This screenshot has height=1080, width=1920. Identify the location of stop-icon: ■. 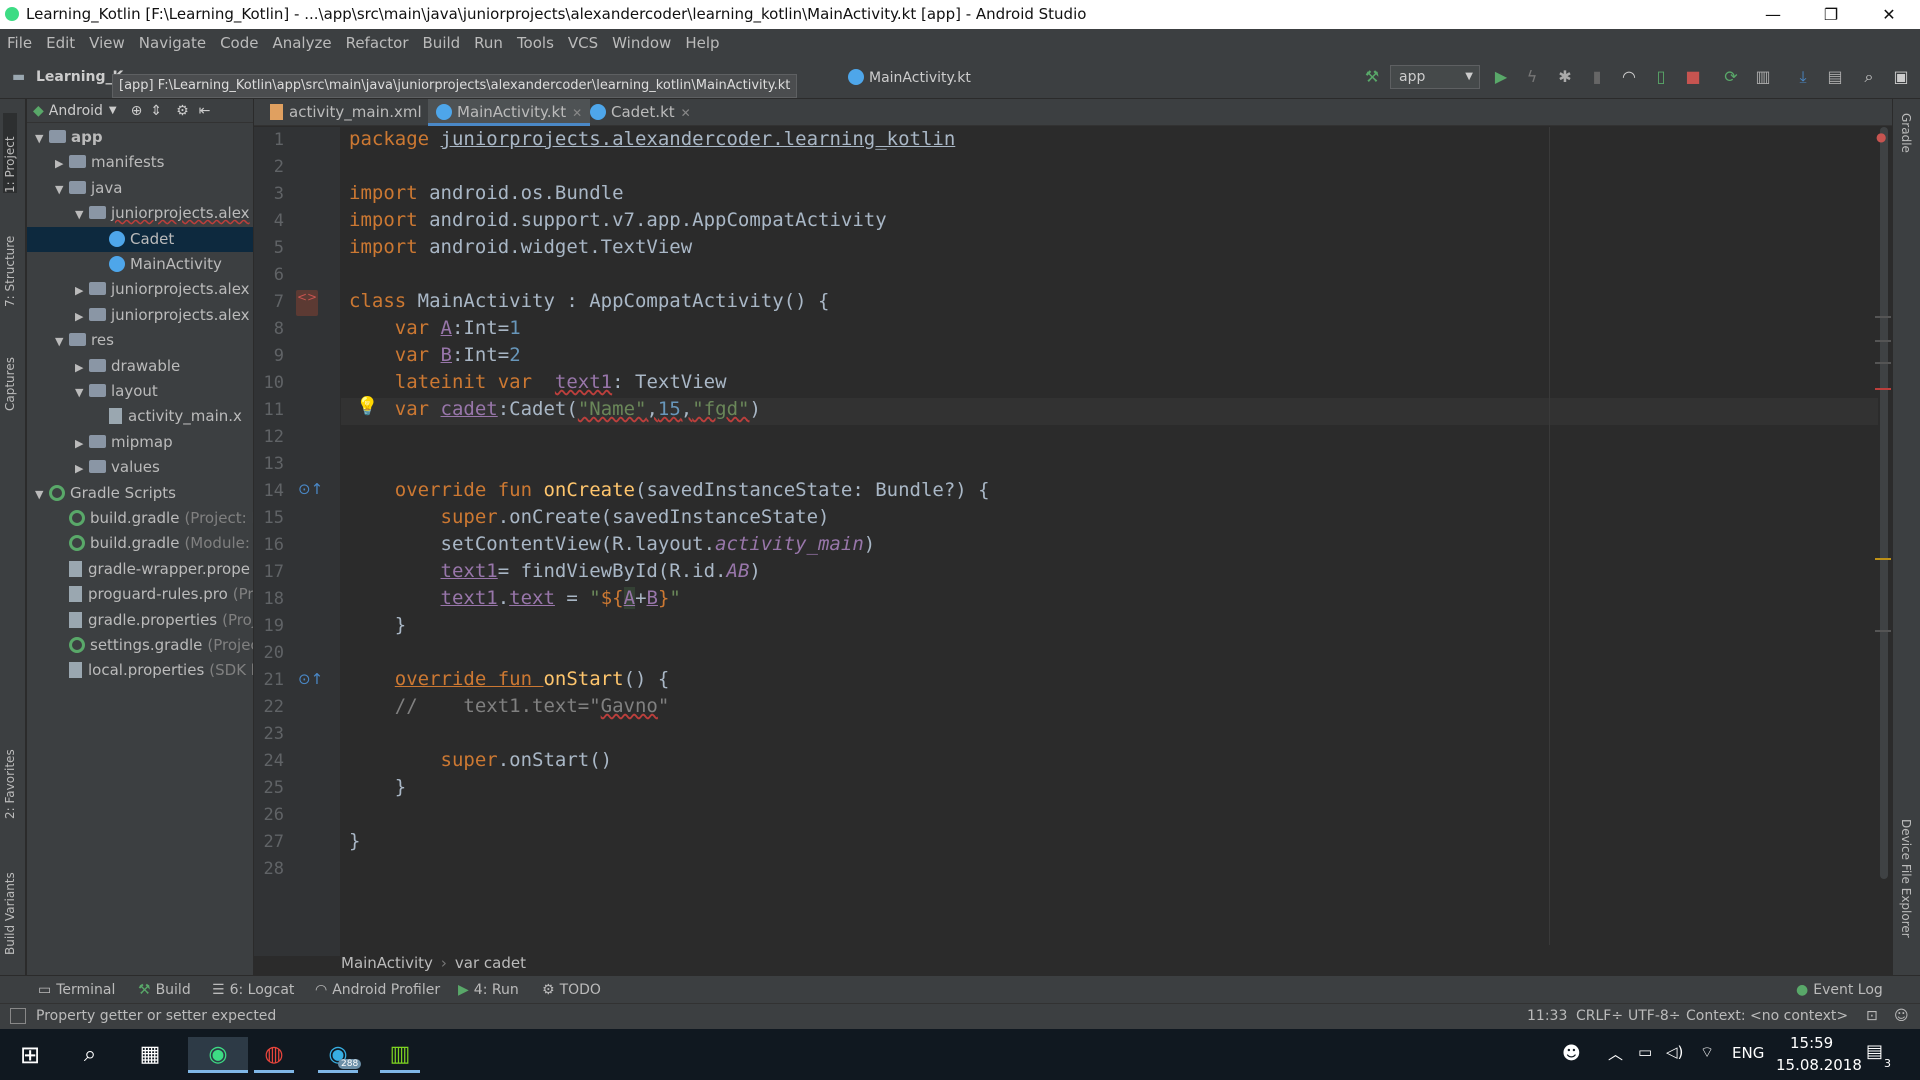
(1693, 77).